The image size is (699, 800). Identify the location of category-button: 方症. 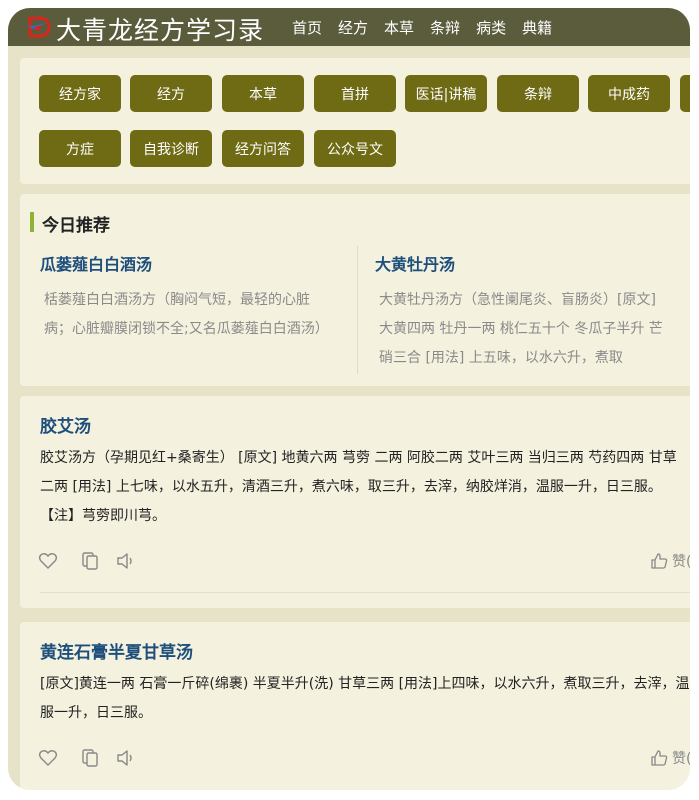
(80, 148).